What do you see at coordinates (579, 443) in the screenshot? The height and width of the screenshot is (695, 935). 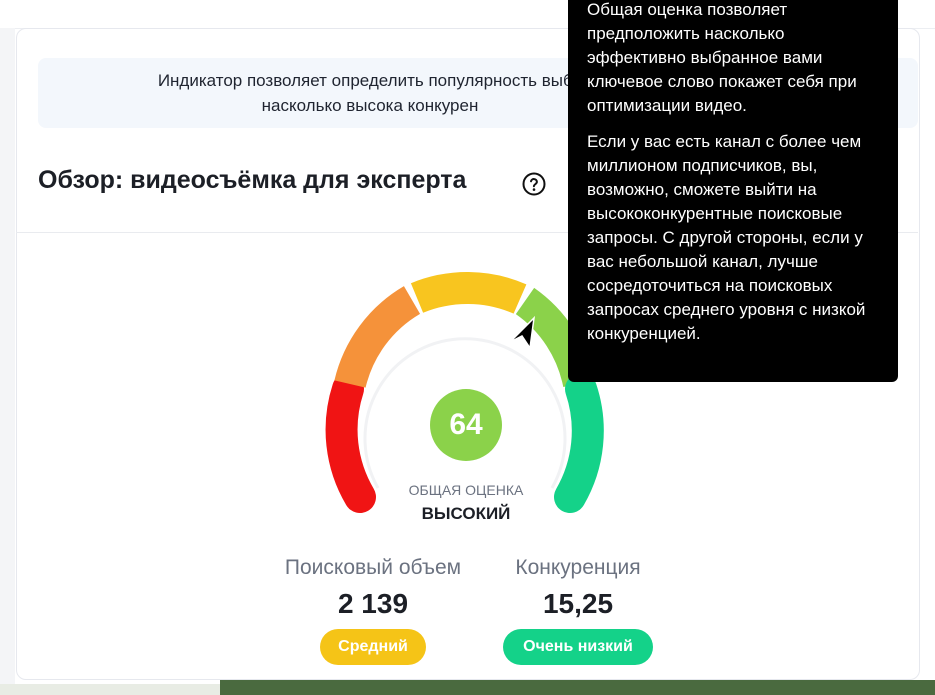 I see `gauge-segment-green` at bounding box center [579, 443].